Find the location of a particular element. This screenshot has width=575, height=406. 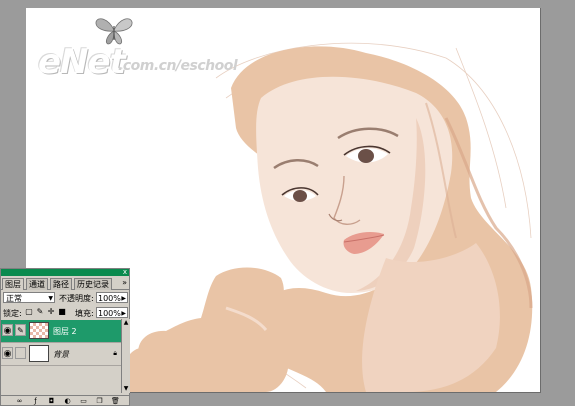

tab-layers: 图层 is located at coordinates (13, 284).